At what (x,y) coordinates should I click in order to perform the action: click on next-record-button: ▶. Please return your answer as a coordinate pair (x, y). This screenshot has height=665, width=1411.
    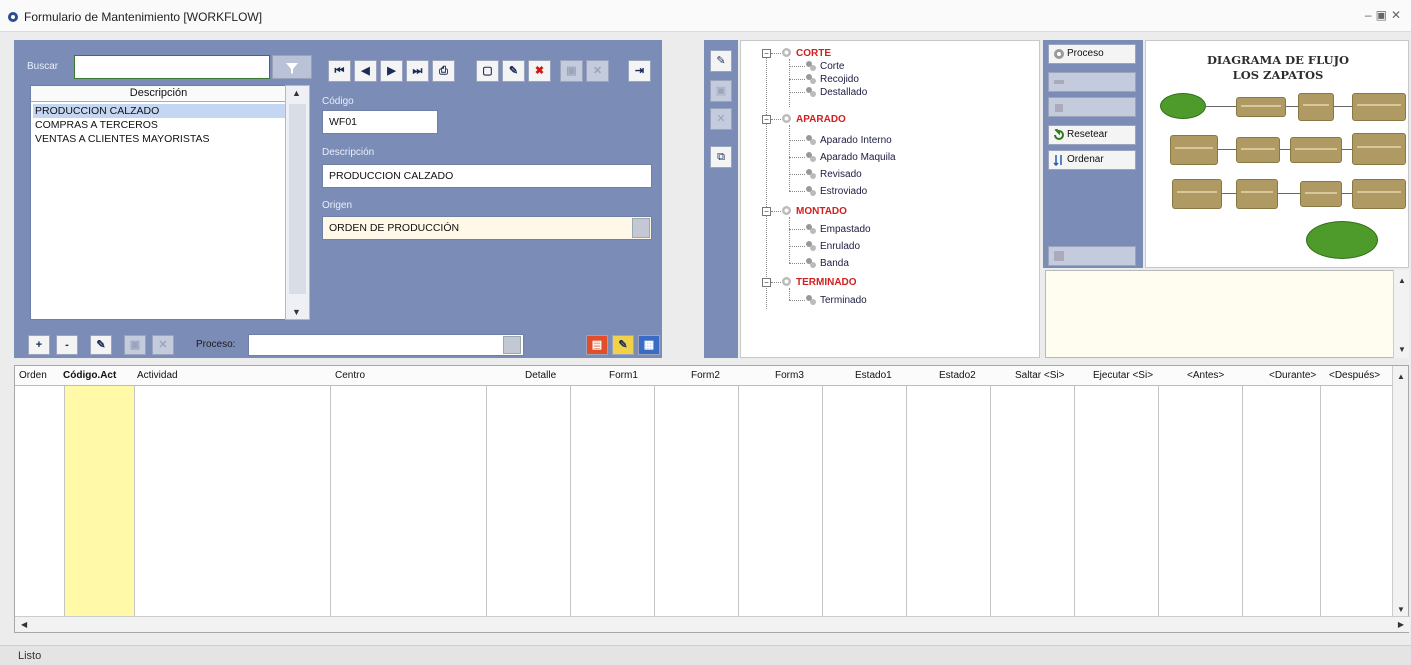
    Looking at the image, I should click on (391, 71).